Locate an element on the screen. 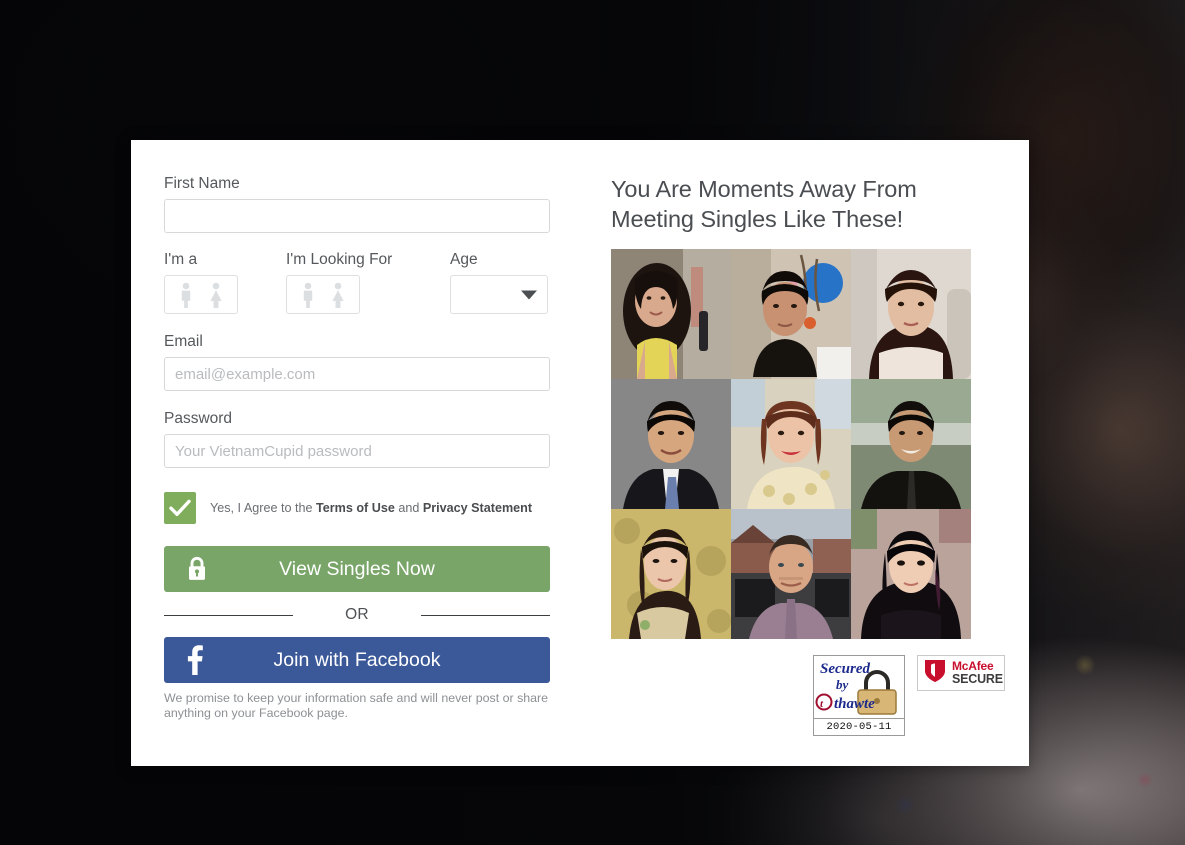 This screenshot has width=1185, height=845. mcafee-secure-badge: McAfee SECURE is located at coordinates (961, 673).